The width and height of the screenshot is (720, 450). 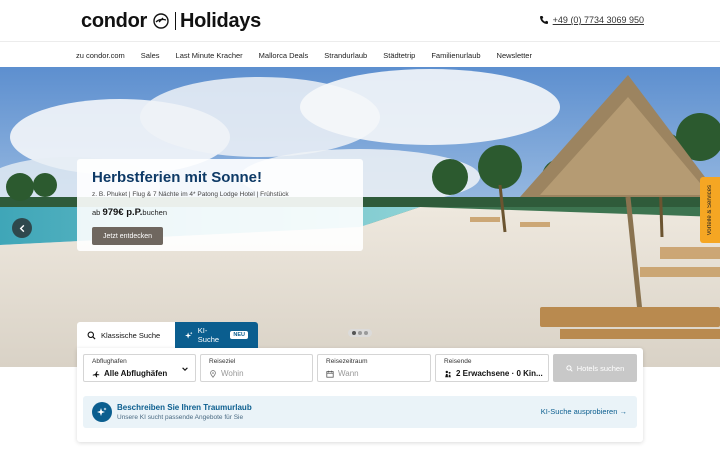 I want to click on destination-label: Reiseziel, so click(x=222, y=361).